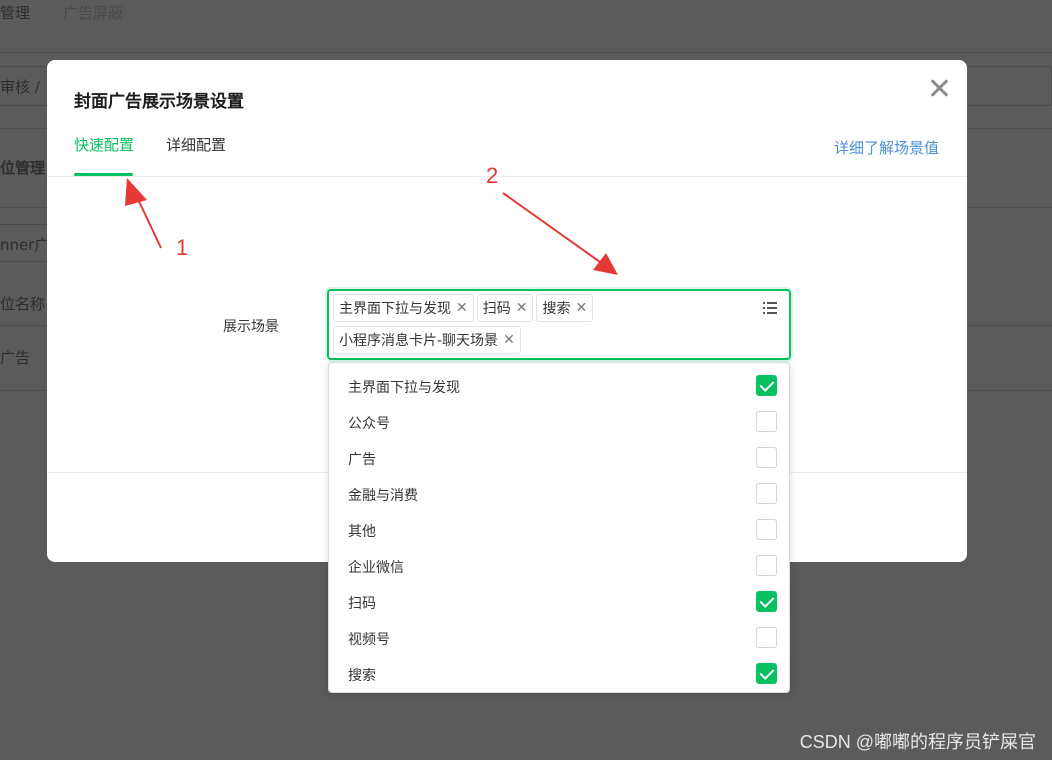 The height and width of the screenshot is (760, 1052). I want to click on chip-label: 扫码, so click(496, 309).